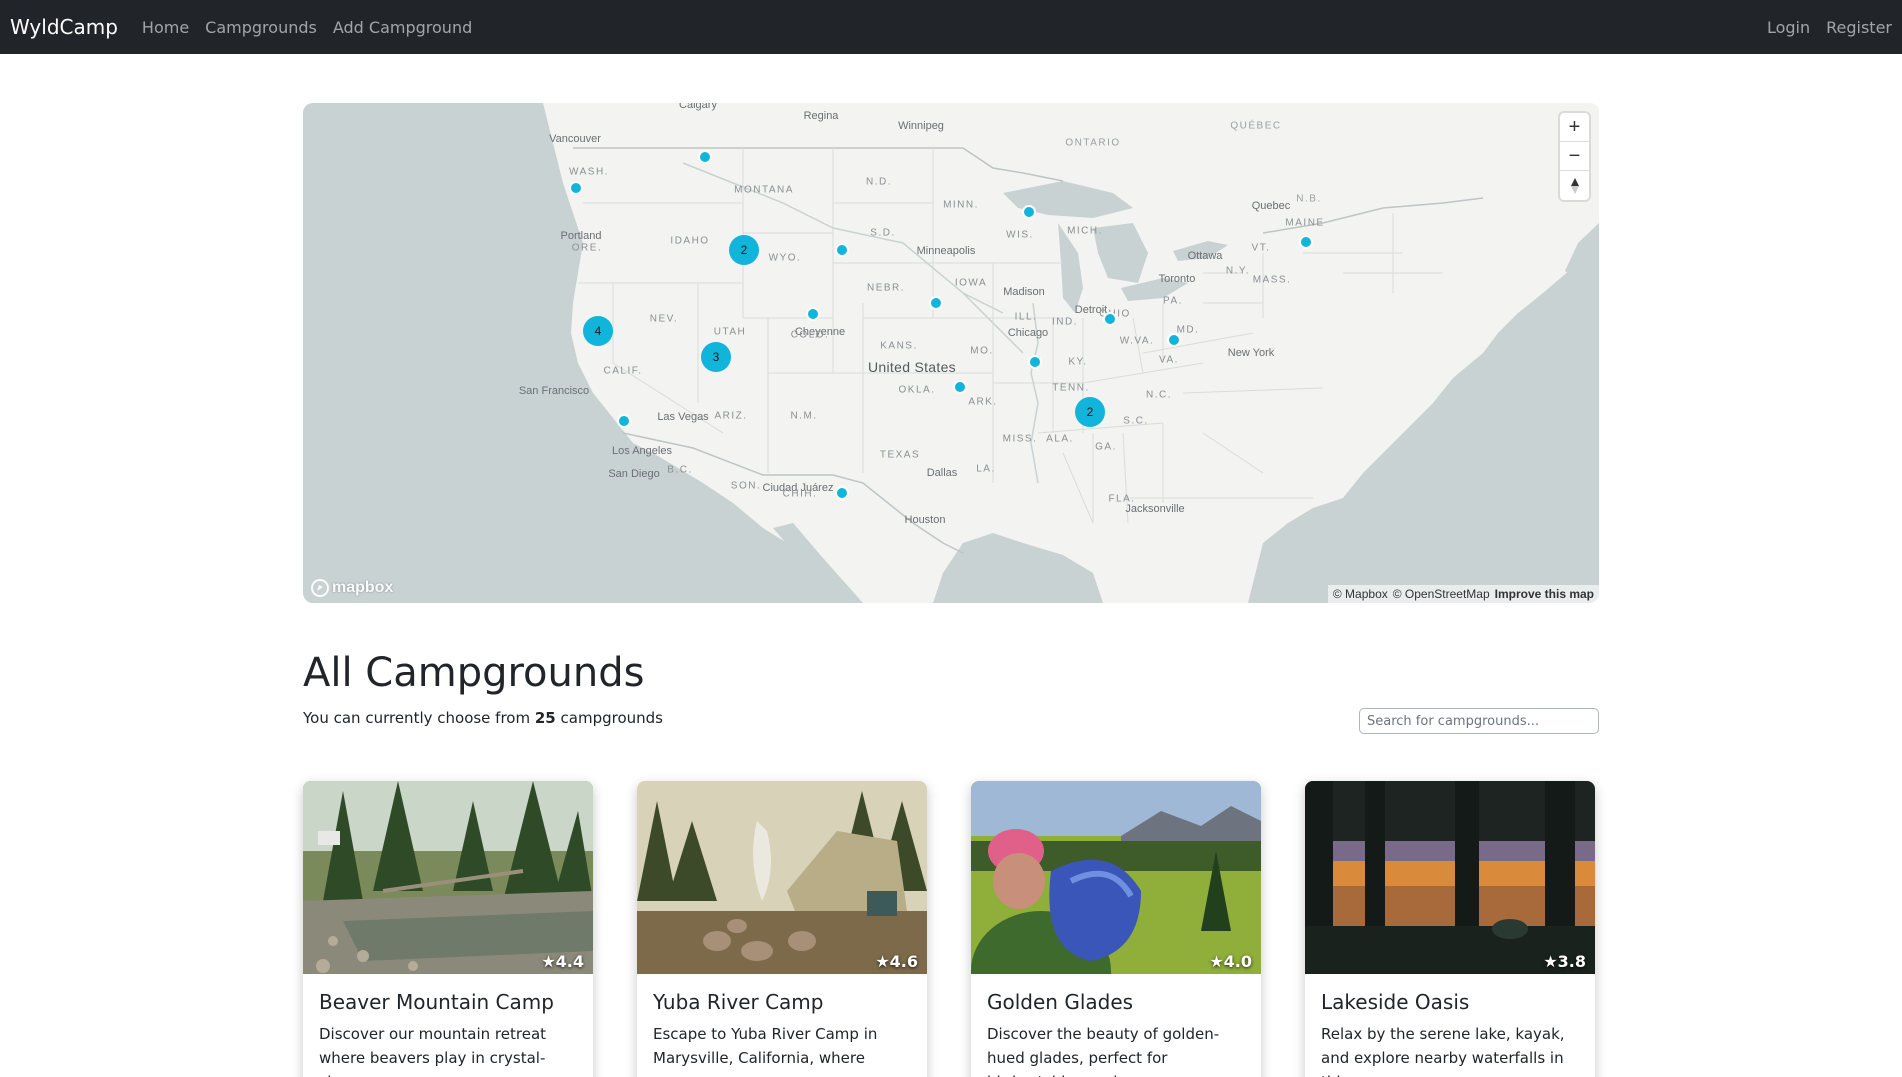  What do you see at coordinates (1155, 509) in the screenshot?
I see `map-city-label: Jacksonville` at bounding box center [1155, 509].